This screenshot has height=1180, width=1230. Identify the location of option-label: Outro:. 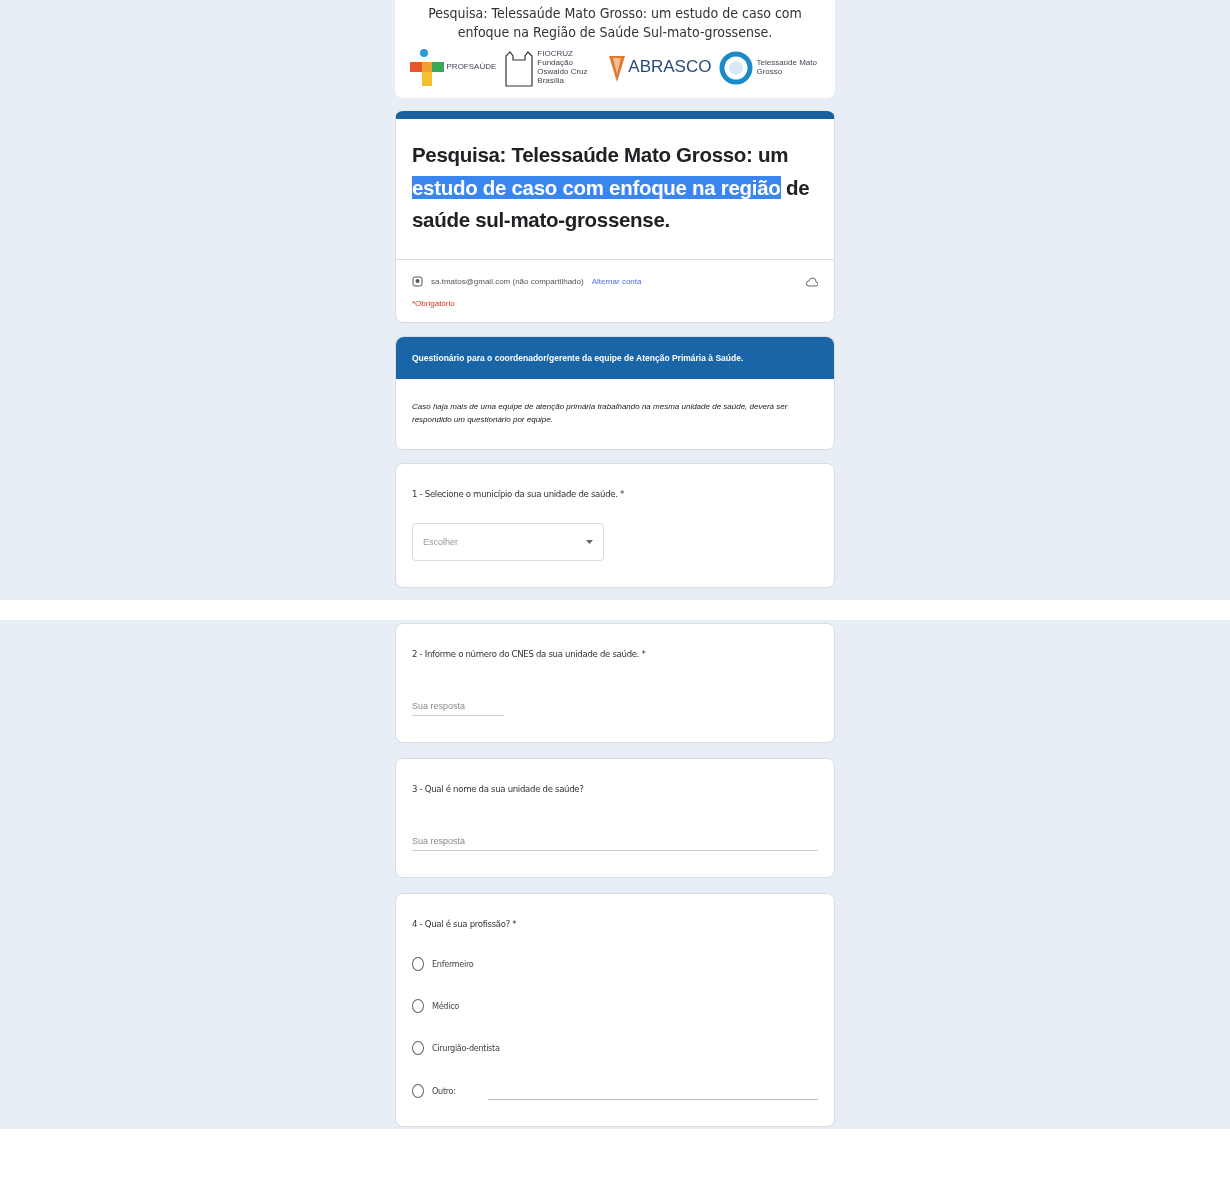
(444, 1091).